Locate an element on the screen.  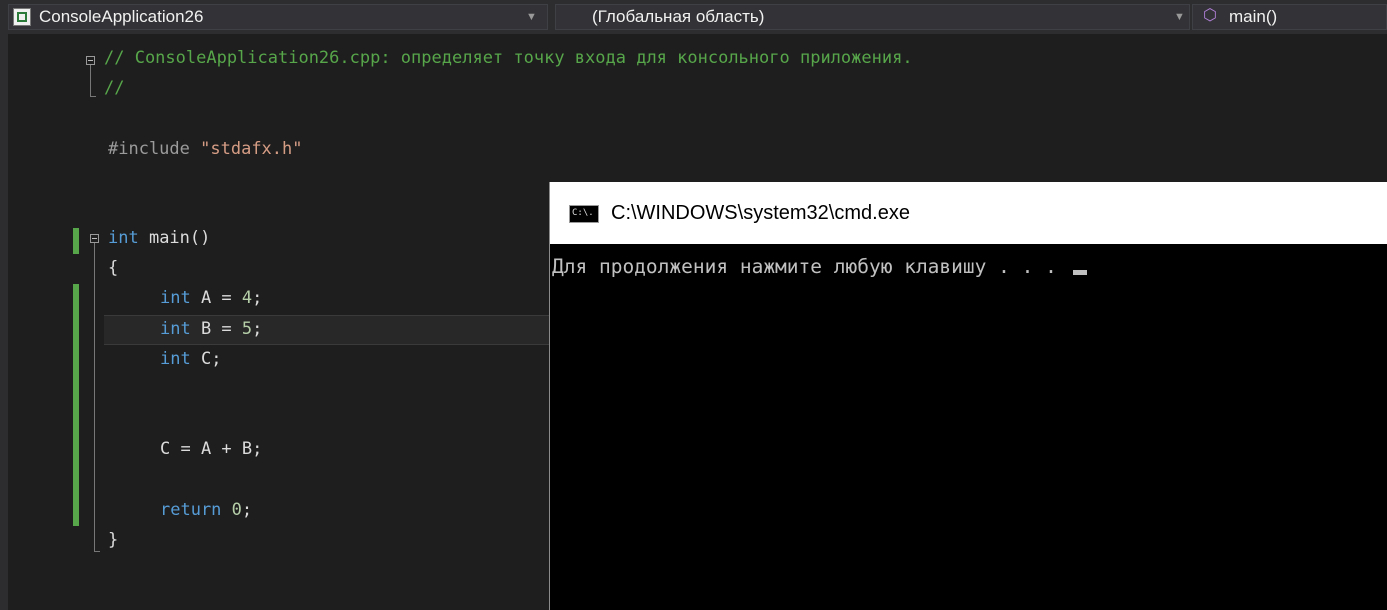
project-dropdown: ConsoleApplication26 ▼ is located at coordinates (278, 17).